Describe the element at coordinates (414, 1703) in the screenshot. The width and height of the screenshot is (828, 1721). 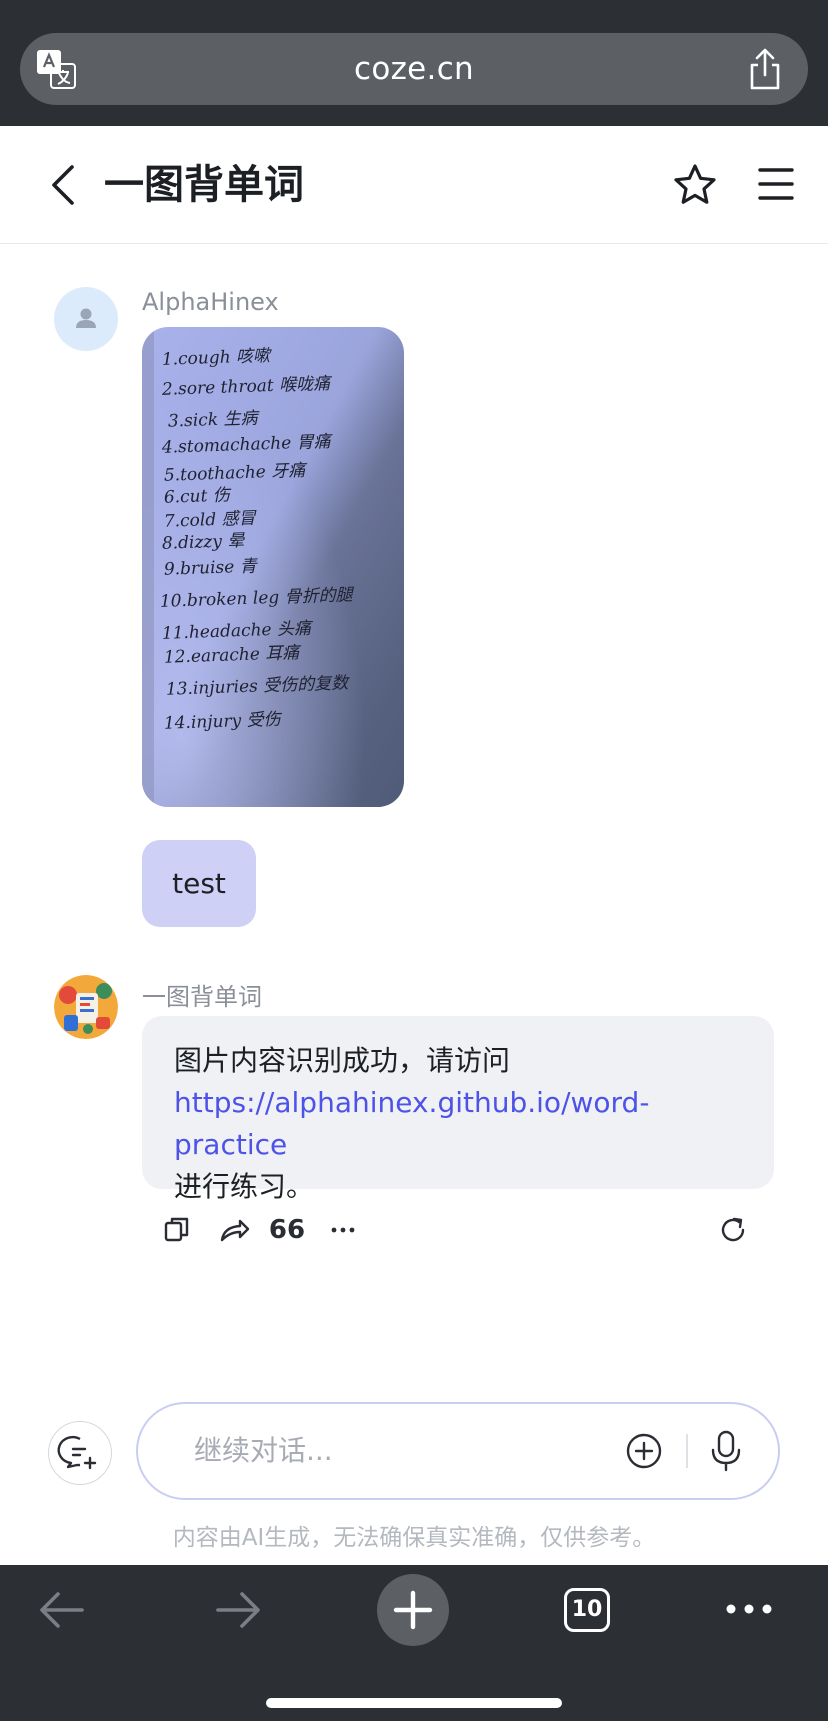
I see `home-indicator` at that location.